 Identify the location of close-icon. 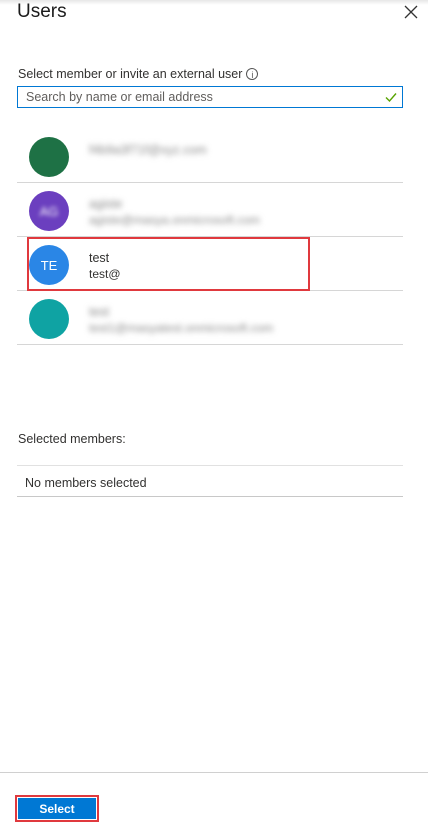
(411, 12).